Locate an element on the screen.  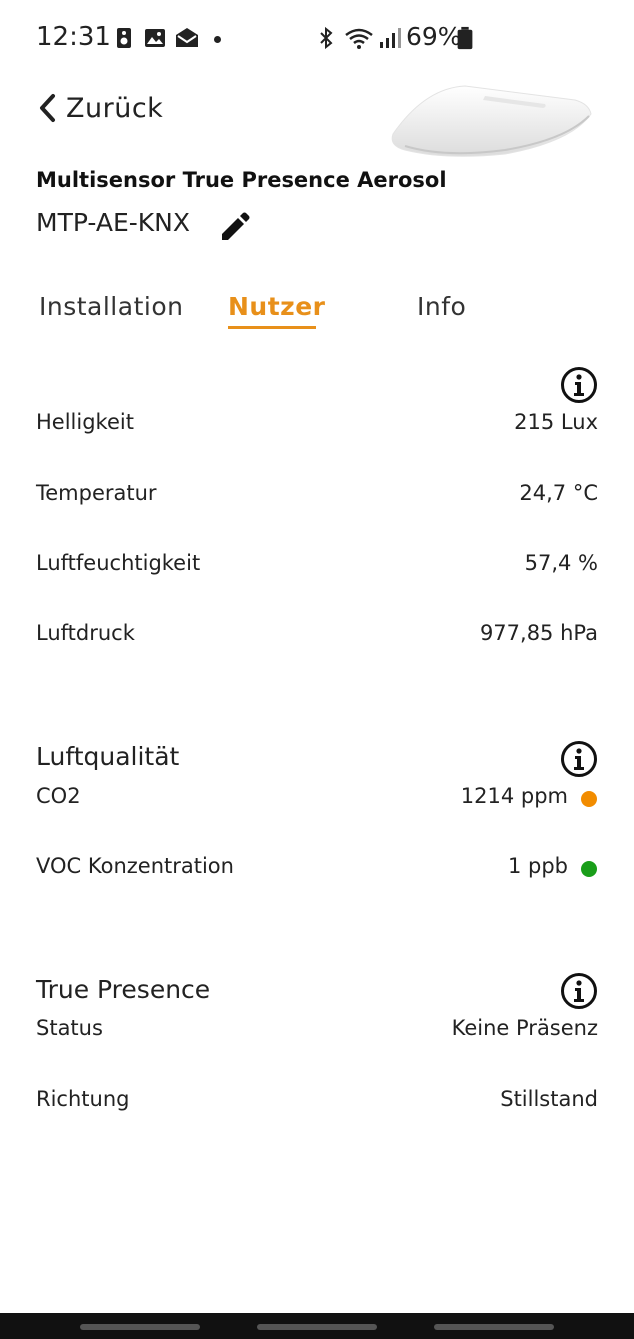
co2-label: CO2 is located at coordinates (58, 796).